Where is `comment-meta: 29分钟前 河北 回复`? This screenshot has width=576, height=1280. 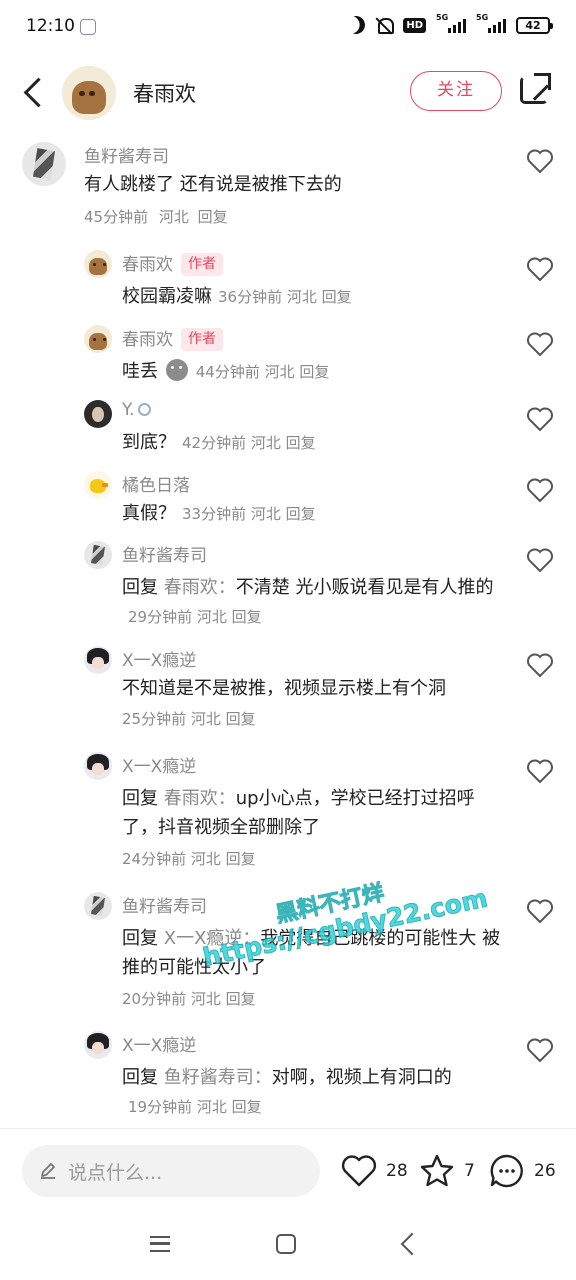 comment-meta: 29分钟前 河北 回复 is located at coordinates (195, 617).